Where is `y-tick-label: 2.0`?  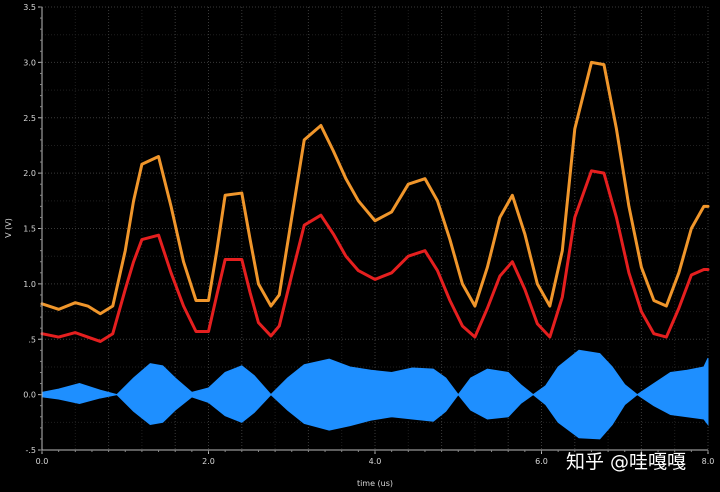
y-tick-label: 2.0 is located at coordinates (29, 173).